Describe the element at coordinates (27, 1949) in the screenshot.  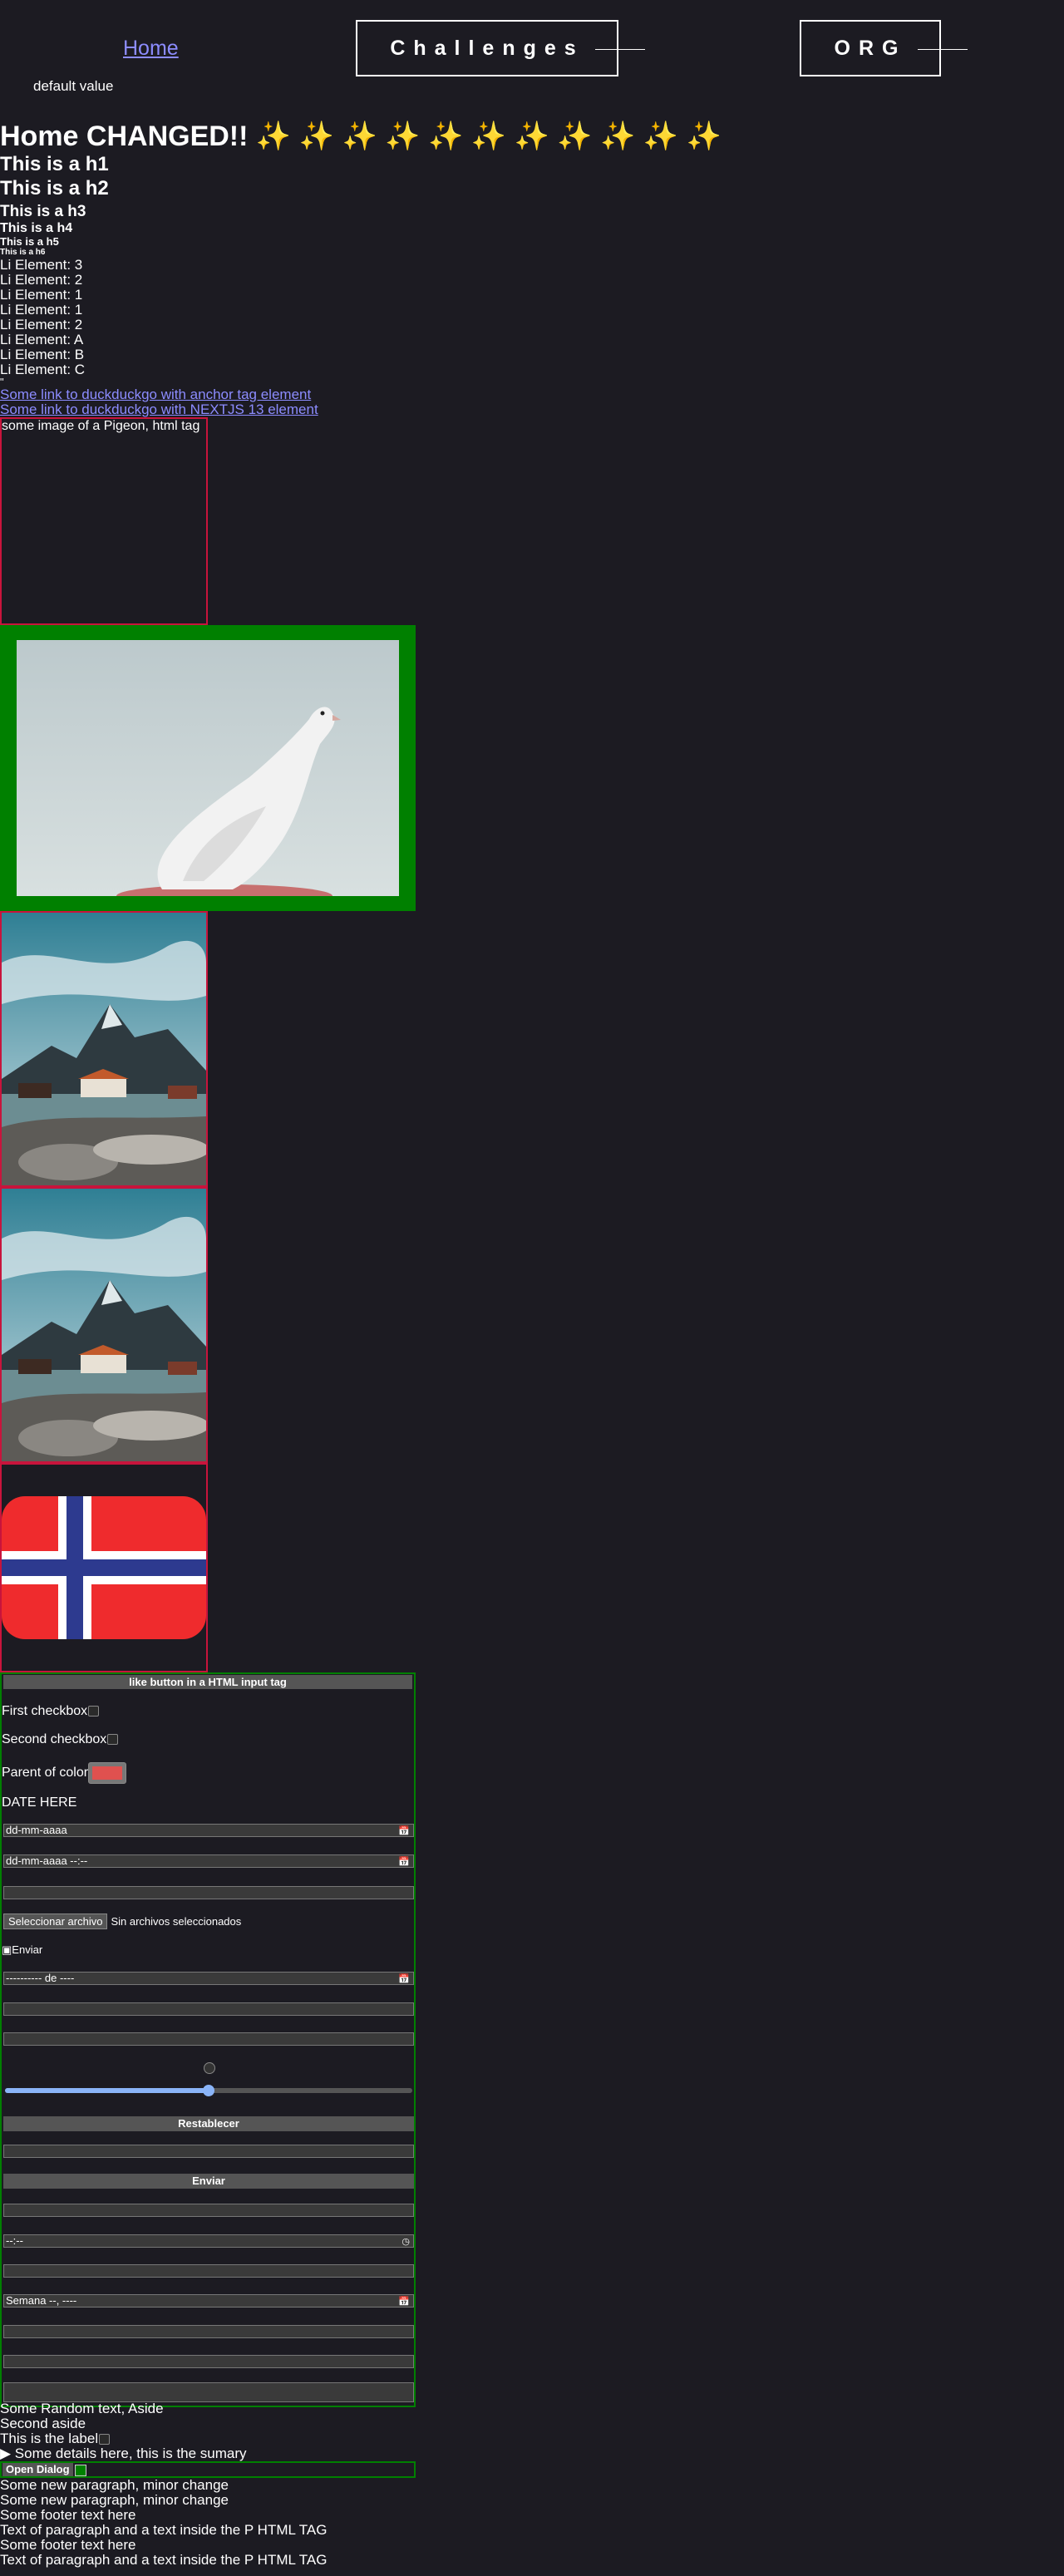
I see `image-submit-alt: Enviar` at that location.